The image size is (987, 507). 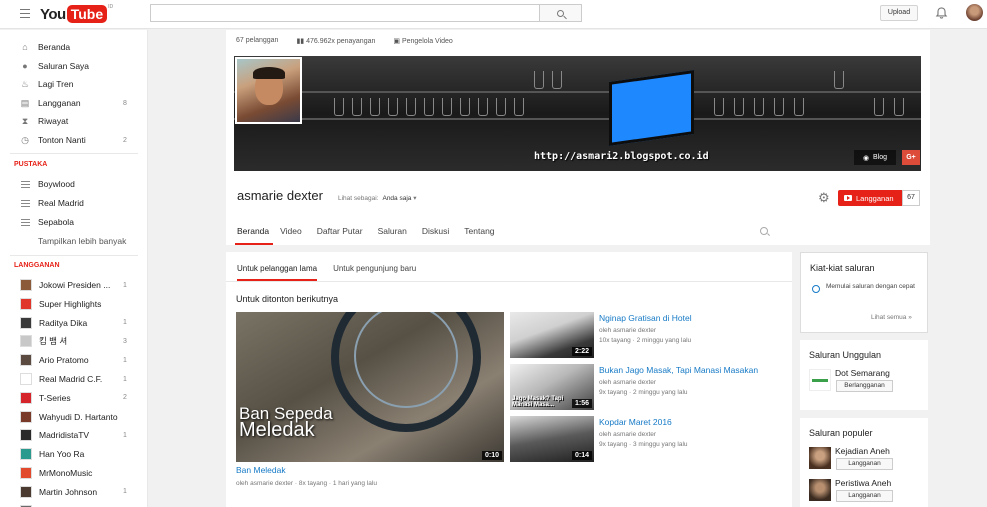 I want to click on video-title: Bukan Jago Masak, Tapi Manasi Masakan, so click(x=678, y=370).